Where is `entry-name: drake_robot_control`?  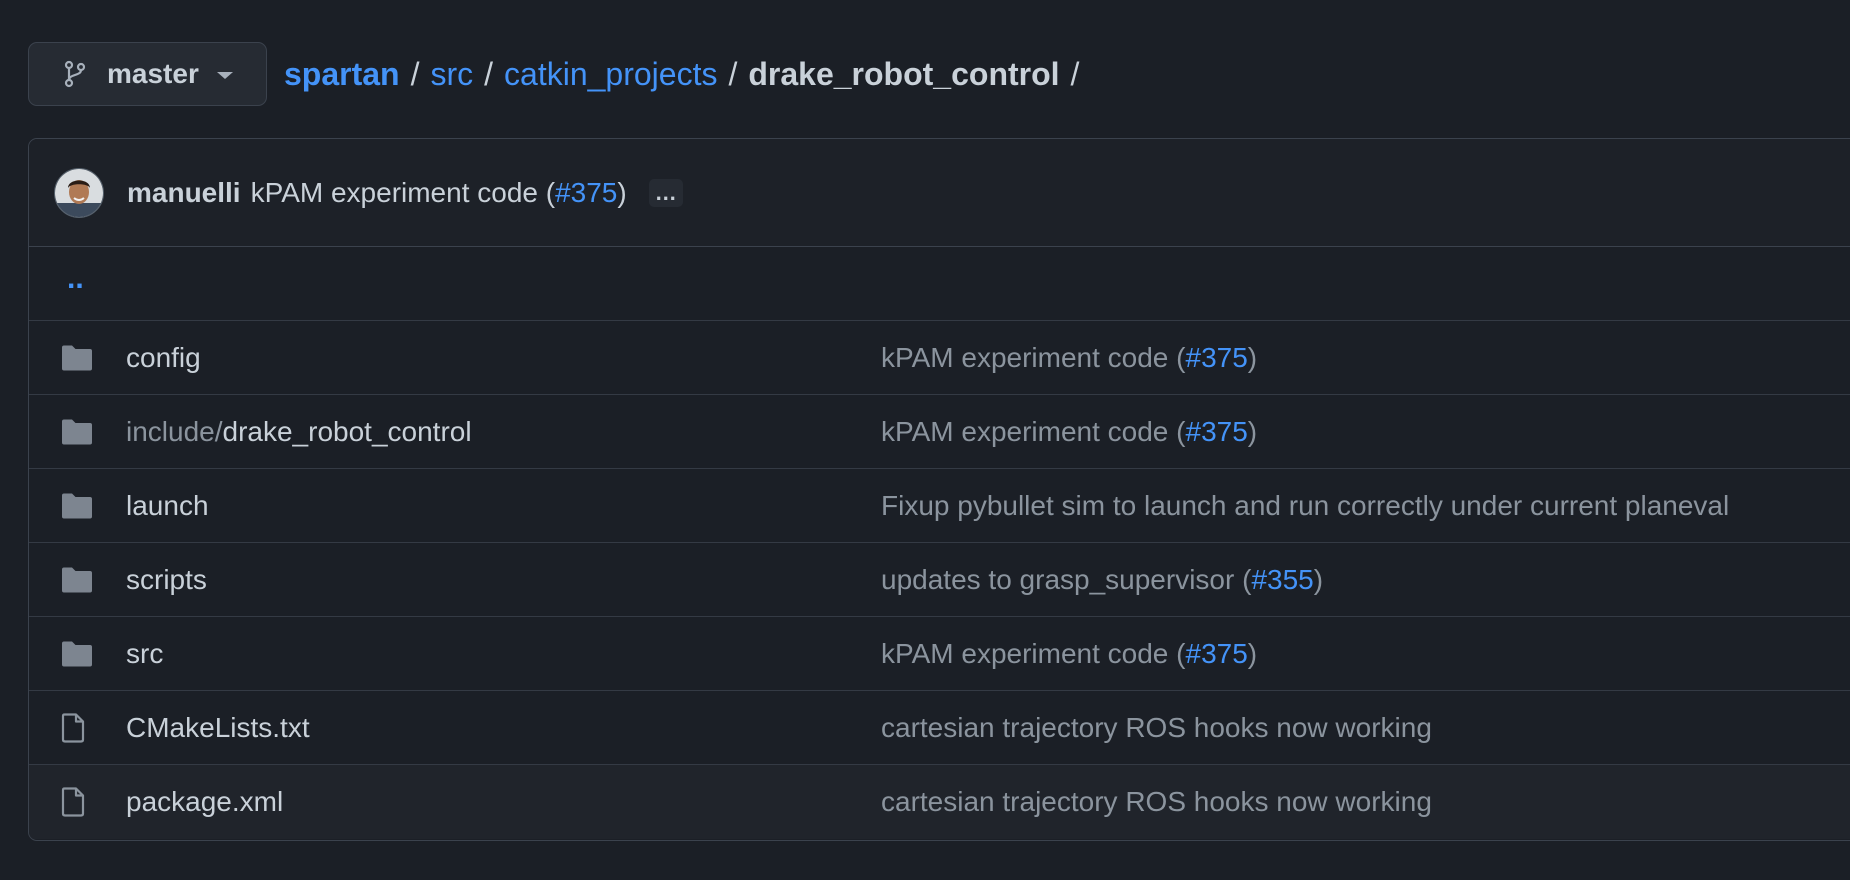
entry-name: drake_robot_control is located at coordinates (347, 431).